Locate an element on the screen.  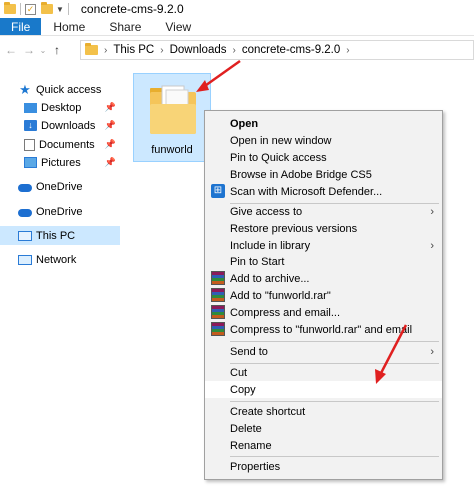
nav-label: Downloads is located at coordinates (68, 125).